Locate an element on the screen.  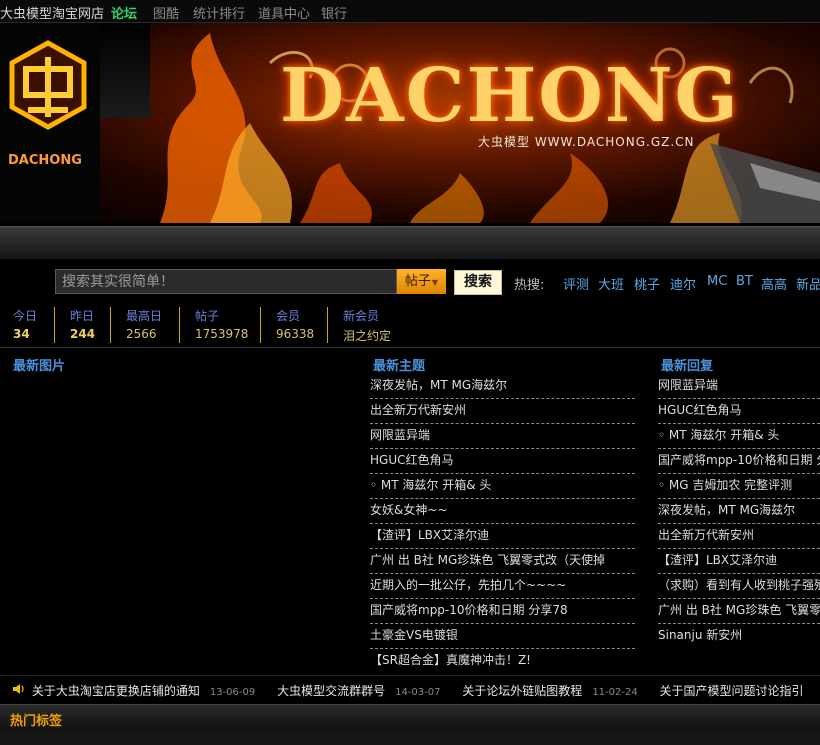
latest-topics-title: 最新主题 is located at coordinates (399, 366).